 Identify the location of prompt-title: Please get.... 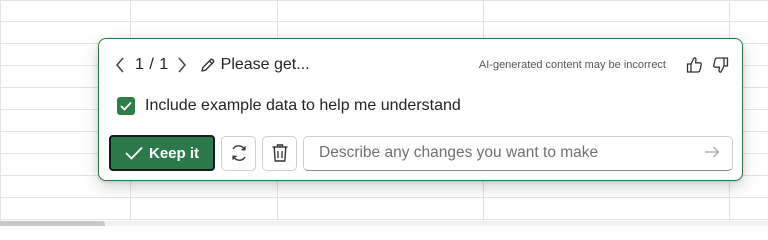
(265, 65).